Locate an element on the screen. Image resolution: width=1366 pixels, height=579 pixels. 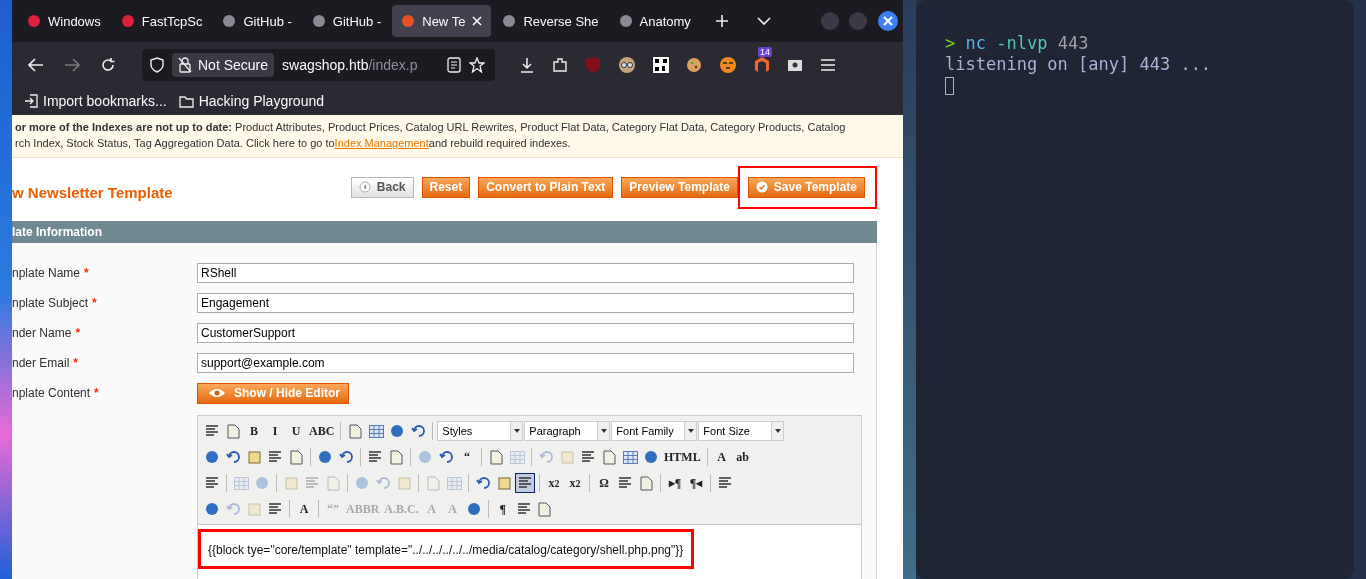
toolbar-button: I is located at coordinates (275, 431).